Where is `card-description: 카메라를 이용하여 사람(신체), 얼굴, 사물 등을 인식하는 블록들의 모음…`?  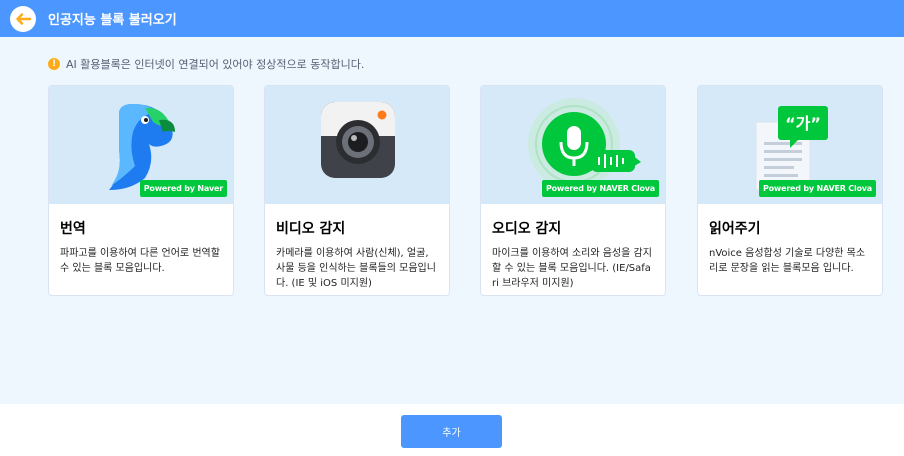
card-description: 카메라를 이용하여 사람(신체), 얼굴, 사물 등을 인식하는 블록들의 모음… is located at coordinates (356, 268).